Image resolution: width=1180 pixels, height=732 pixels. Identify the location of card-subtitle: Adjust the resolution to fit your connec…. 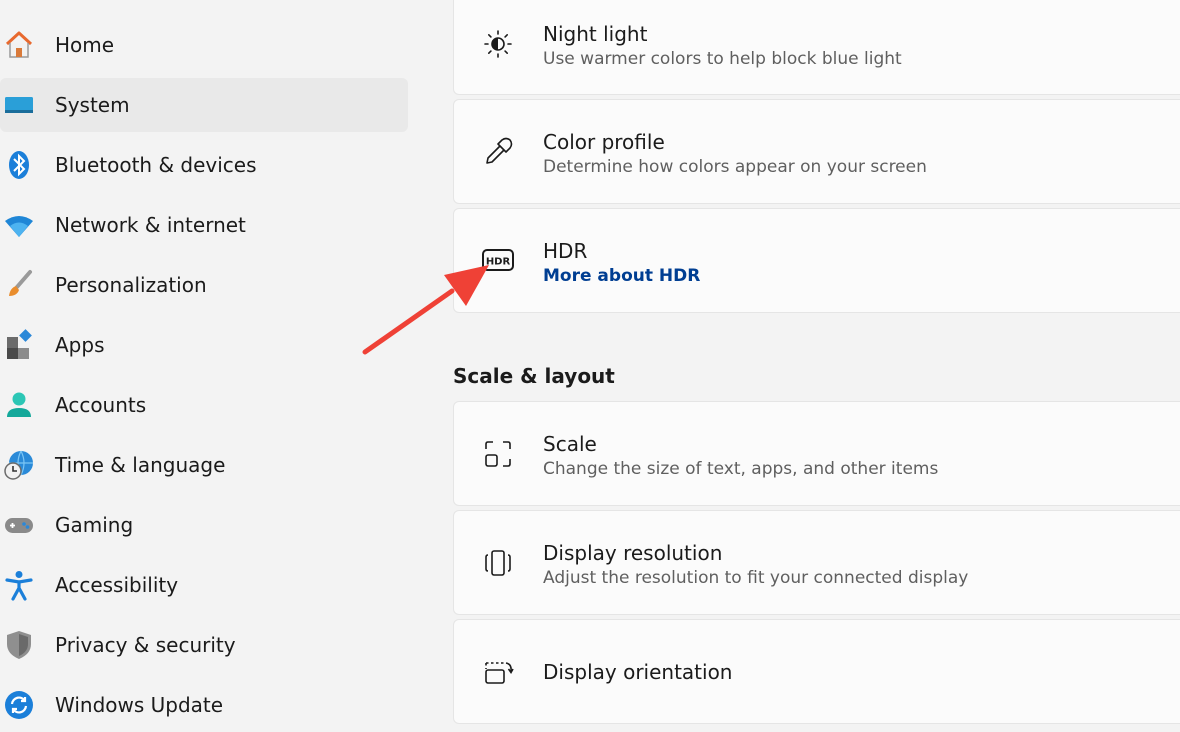
(756, 578).